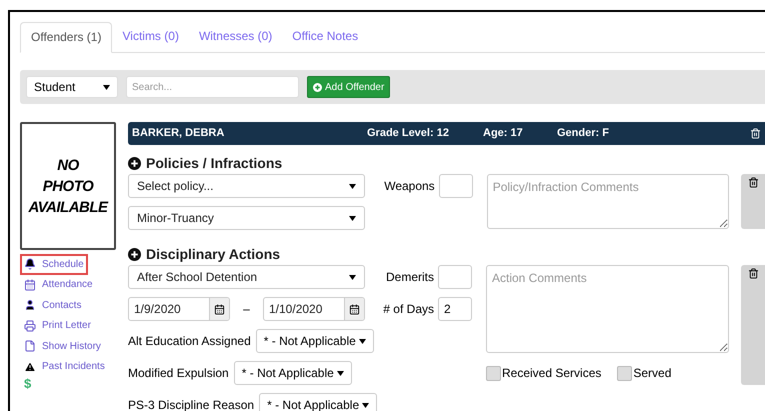  I want to click on sidebar-link: Show History, so click(62, 346).